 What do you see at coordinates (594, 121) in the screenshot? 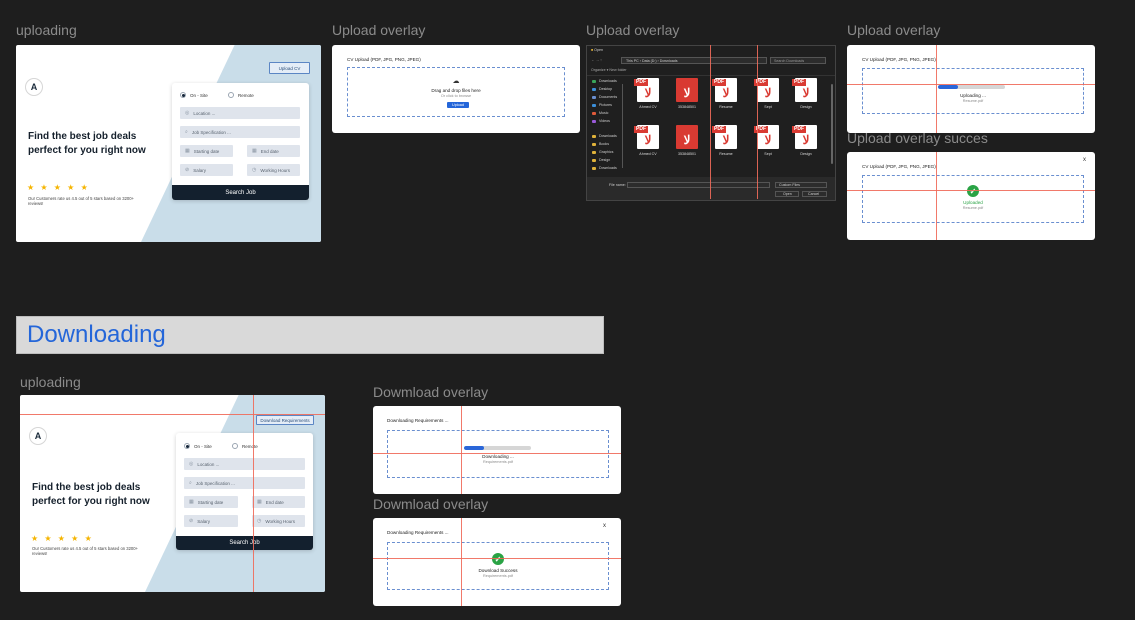
I see `videos-icon` at bounding box center [594, 121].